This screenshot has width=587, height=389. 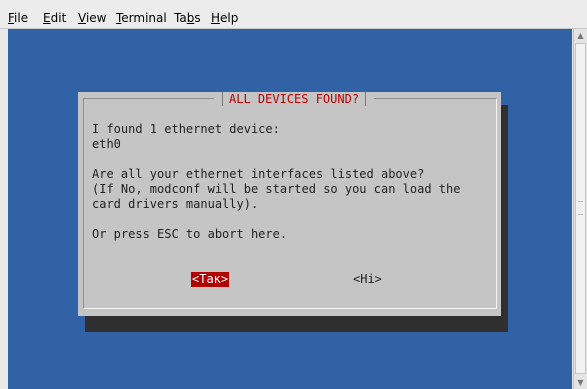 I want to click on menu-bar: File Edit View Terminal Tabs Help, so click(x=293, y=14).